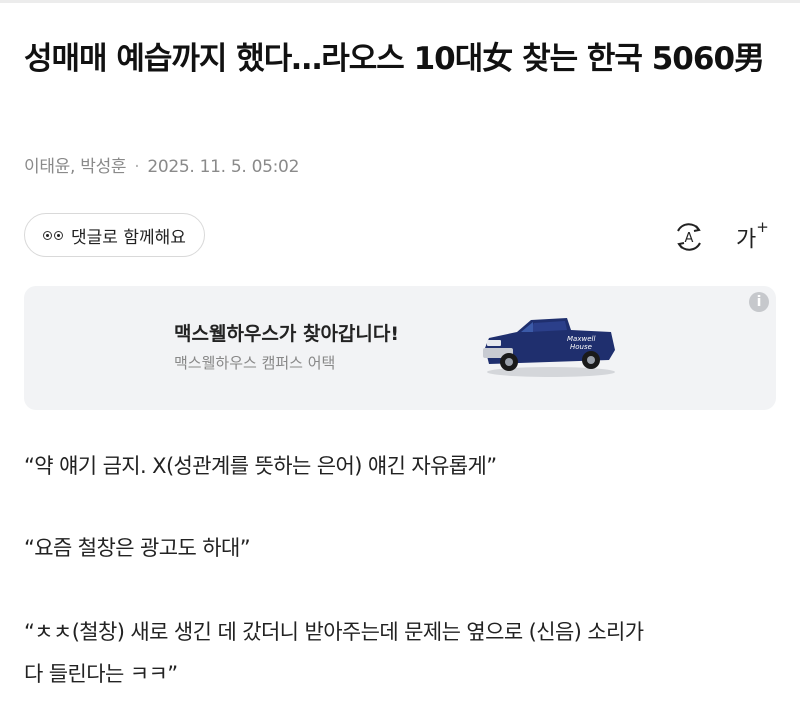 The image size is (800, 702). I want to click on text-to-speech-icon: A, so click(689, 237).